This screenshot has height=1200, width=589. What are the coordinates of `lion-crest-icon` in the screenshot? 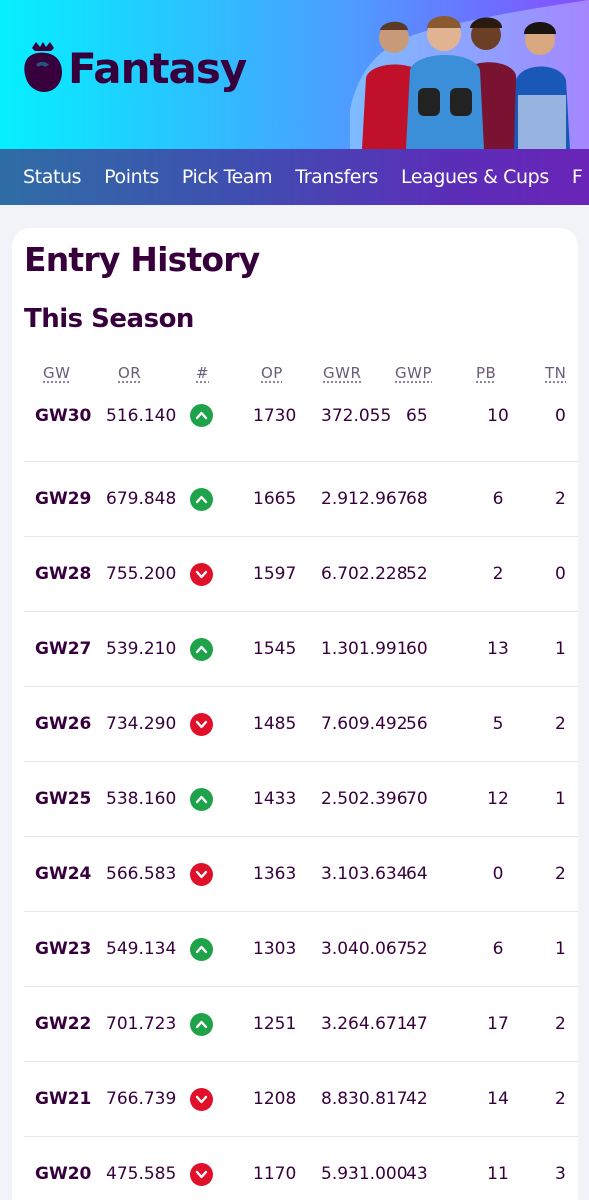 It's located at (43, 67).